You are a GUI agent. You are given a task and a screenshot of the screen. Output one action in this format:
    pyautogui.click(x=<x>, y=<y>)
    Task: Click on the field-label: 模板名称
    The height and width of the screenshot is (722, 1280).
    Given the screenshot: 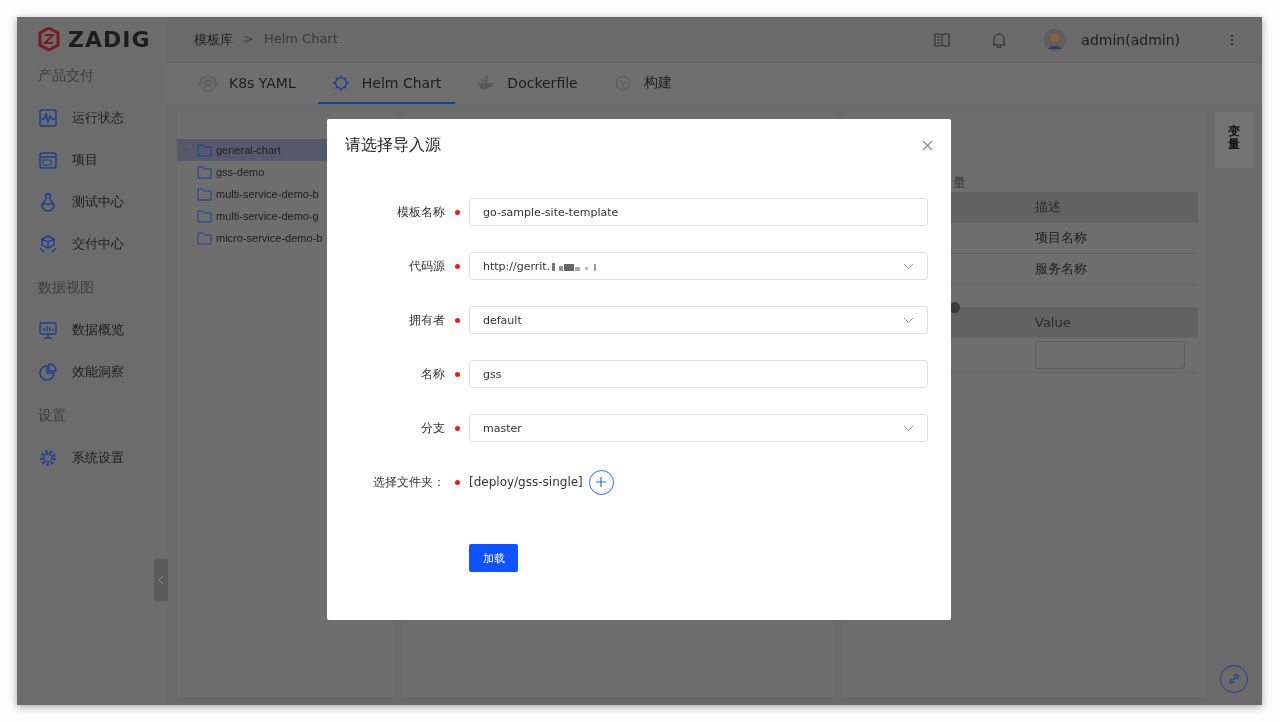 What is the action you would take?
    pyautogui.click(x=420, y=212)
    